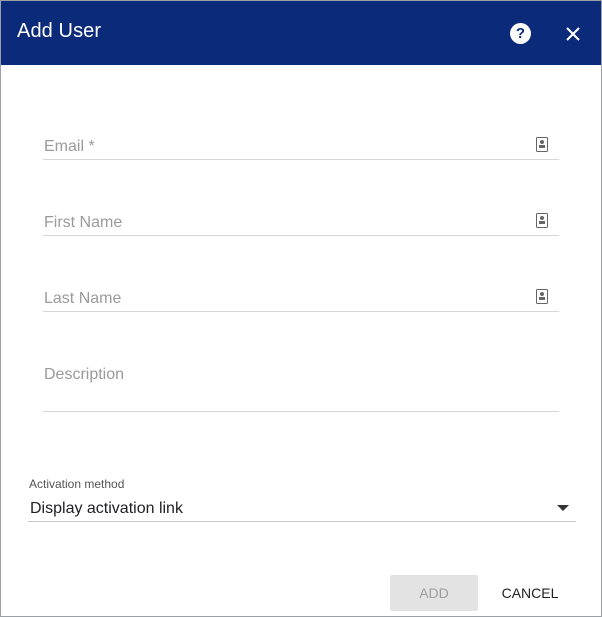 Image resolution: width=602 pixels, height=617 pixels. I want to click on description-field: Description, so click(301, 386).